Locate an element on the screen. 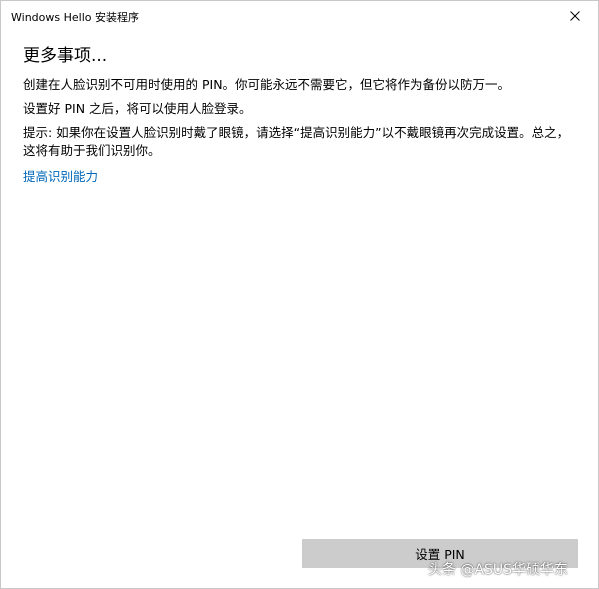 Image resolution: width=599 pixels, height=589 pixels. window-title: Windows Hello 安装程序 is located at coordinates (75, 17).